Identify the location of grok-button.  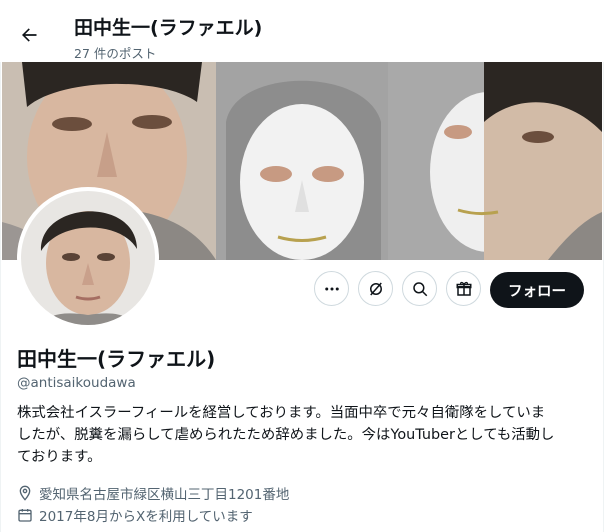
(375, 288).